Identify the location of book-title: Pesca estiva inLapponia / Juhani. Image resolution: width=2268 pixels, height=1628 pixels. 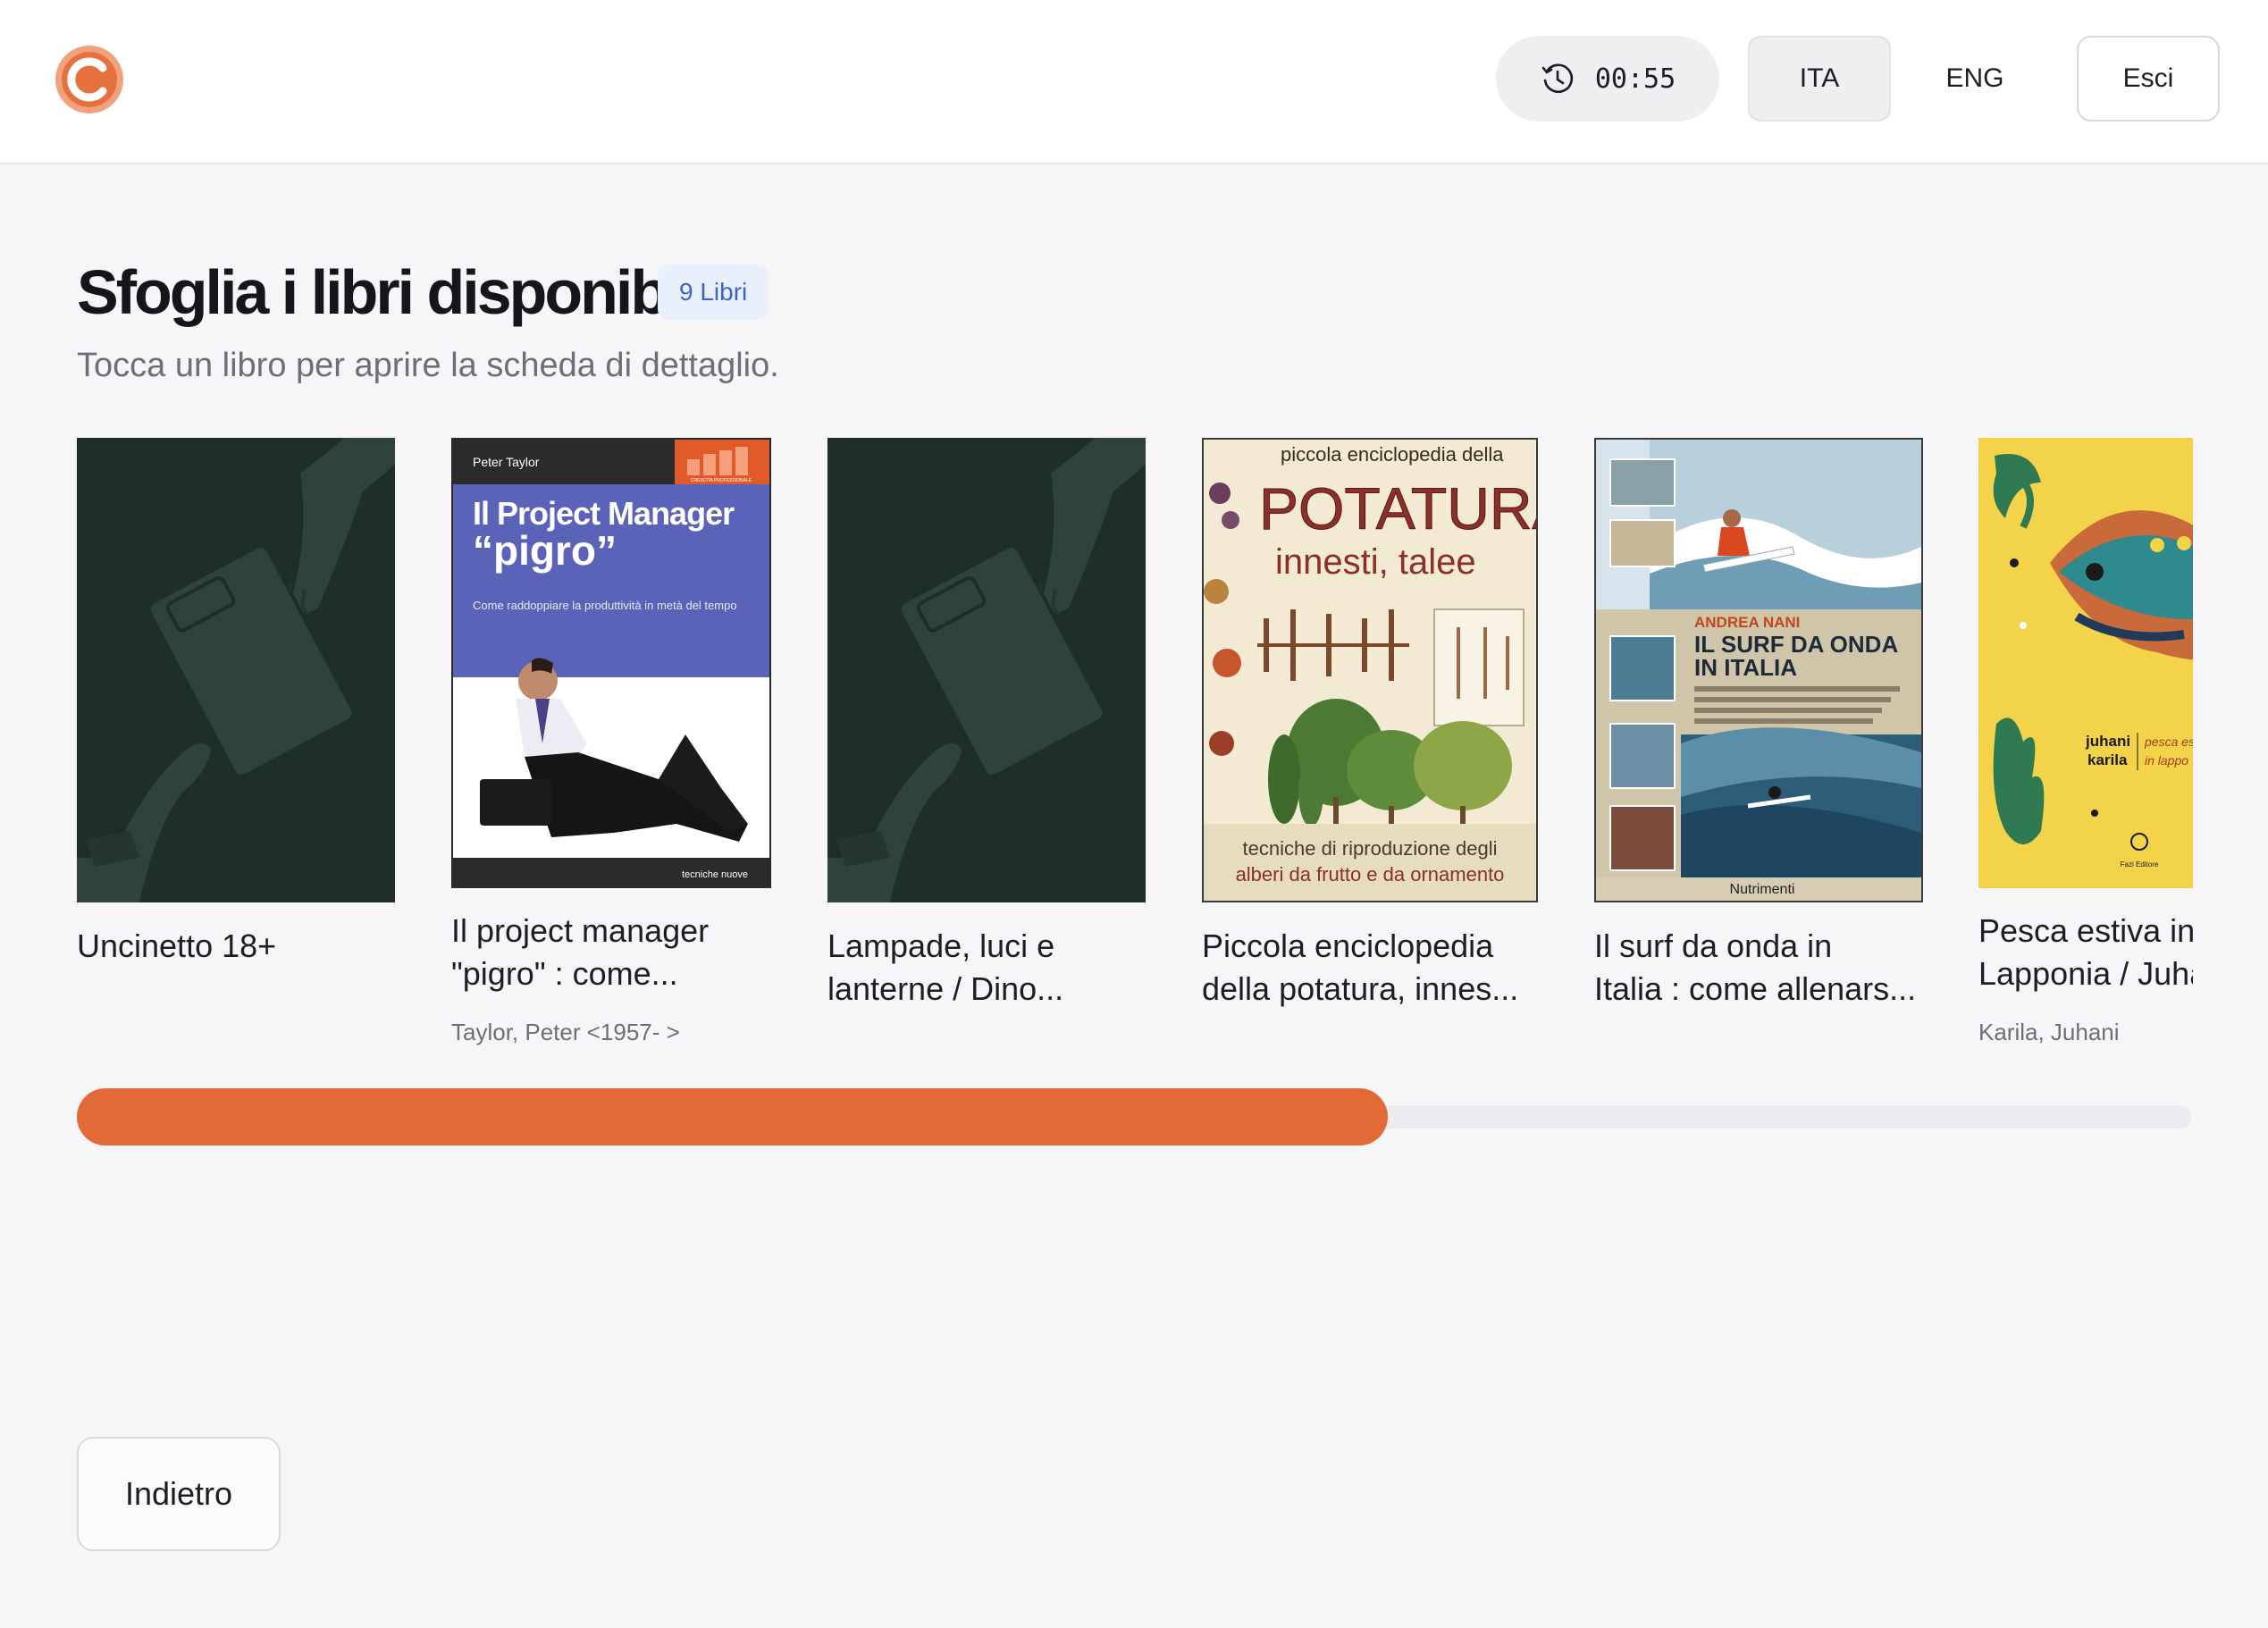
(2085, 952).